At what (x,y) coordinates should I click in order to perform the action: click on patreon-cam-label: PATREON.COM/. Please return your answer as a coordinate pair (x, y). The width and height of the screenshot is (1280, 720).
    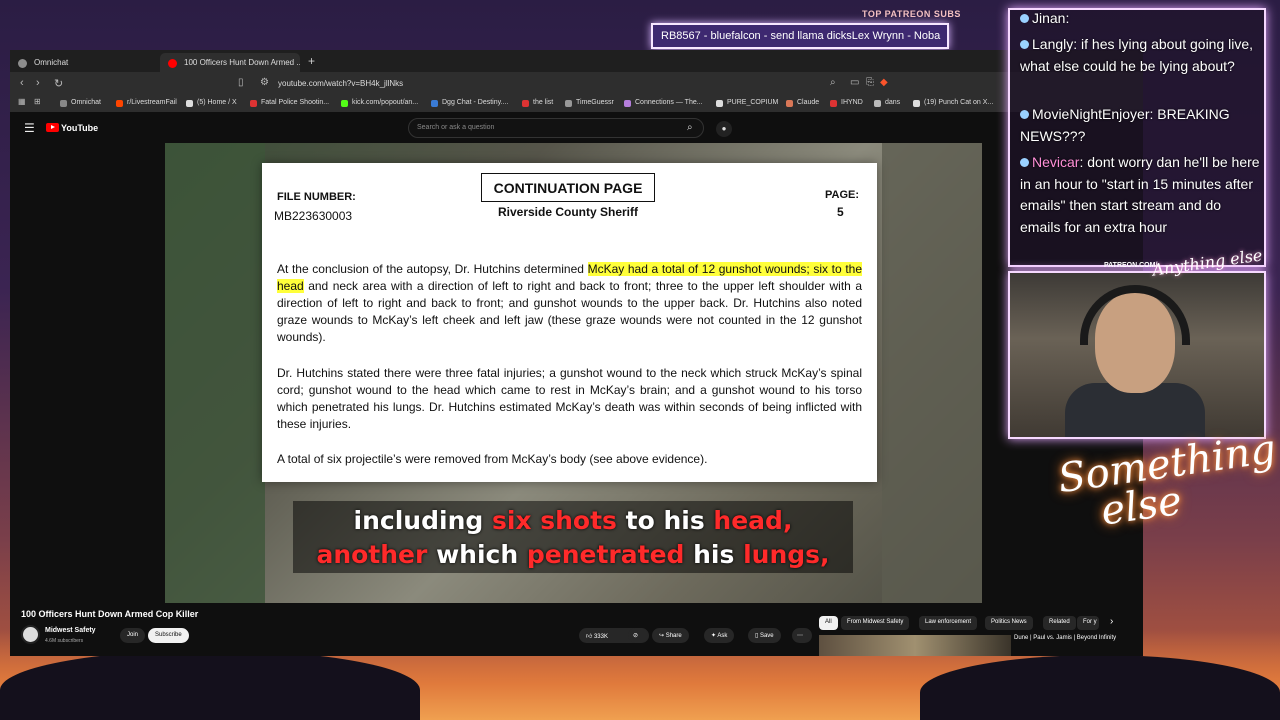
    Looking at the image, I should click on (1131, 265).